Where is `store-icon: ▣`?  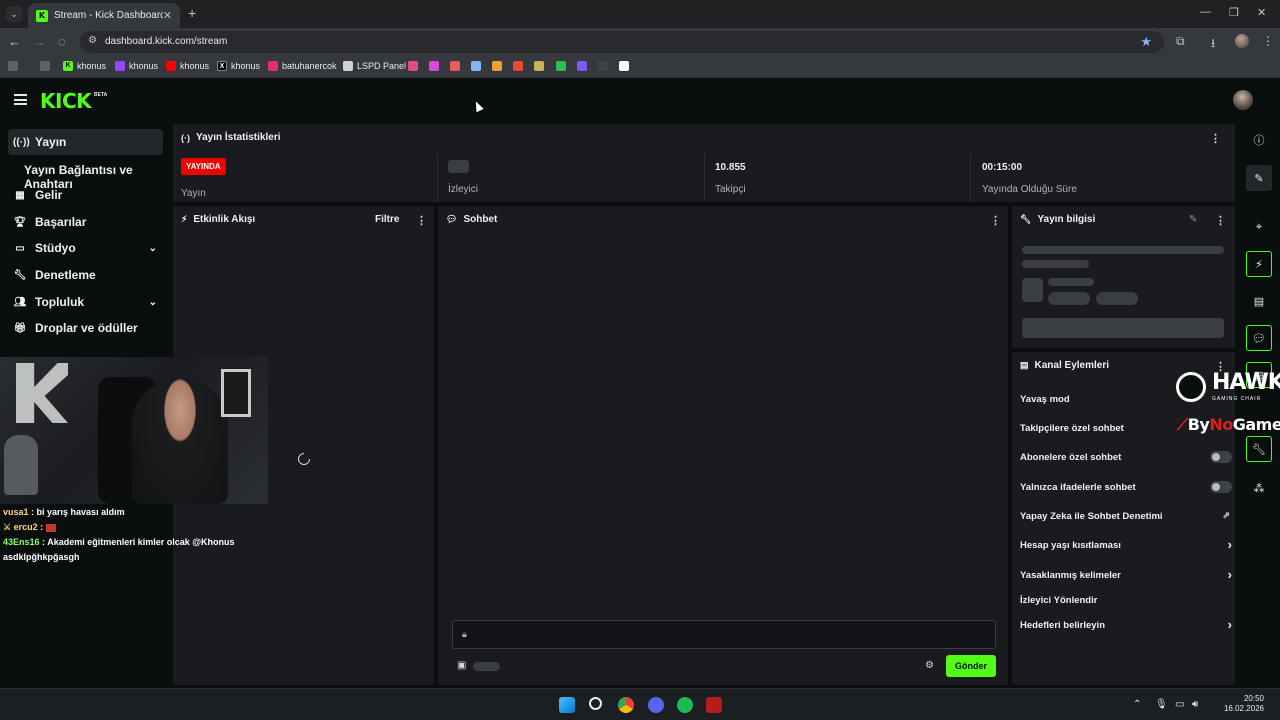
store-icon: ▣ is located at coordinates (461, 665).